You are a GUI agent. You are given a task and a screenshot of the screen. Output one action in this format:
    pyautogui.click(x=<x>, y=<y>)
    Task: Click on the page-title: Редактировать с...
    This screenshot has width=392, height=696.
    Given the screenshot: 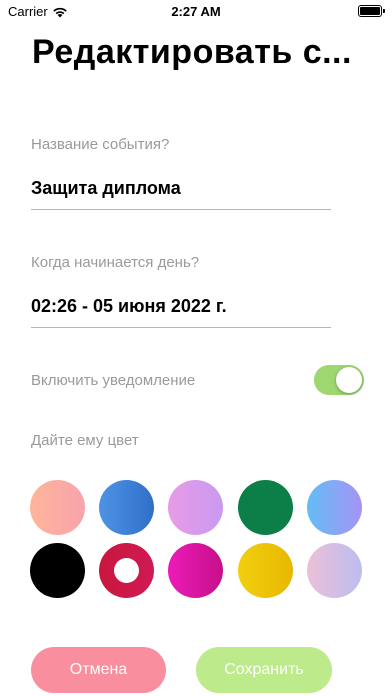 What is the action you would take?
    pyautogui.click(x=192, y=52)
    